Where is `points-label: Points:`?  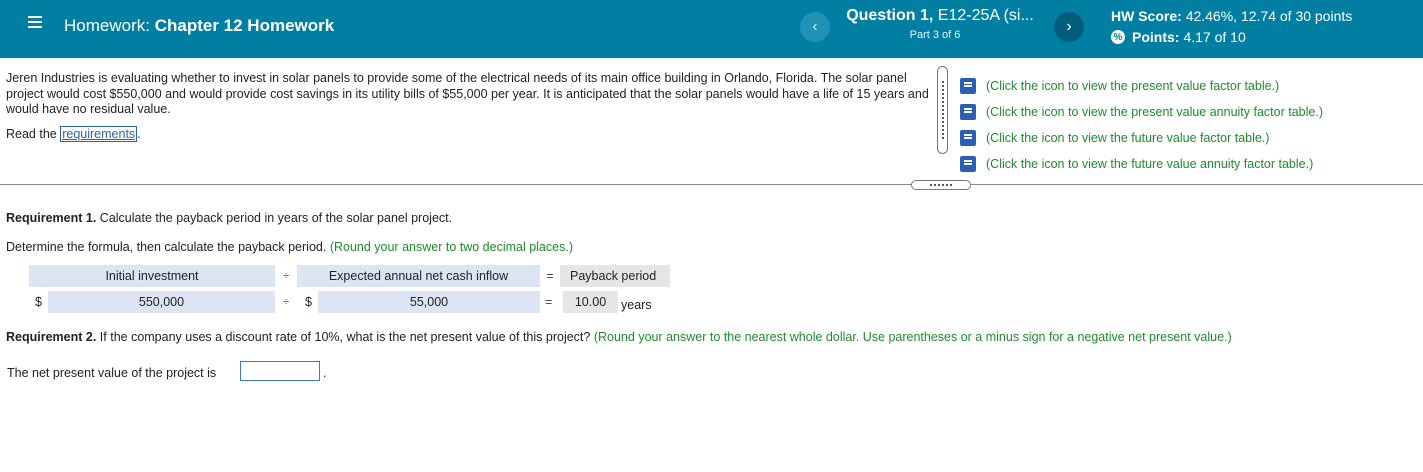 points-label: Points: is located at coordinates (1156, 37).